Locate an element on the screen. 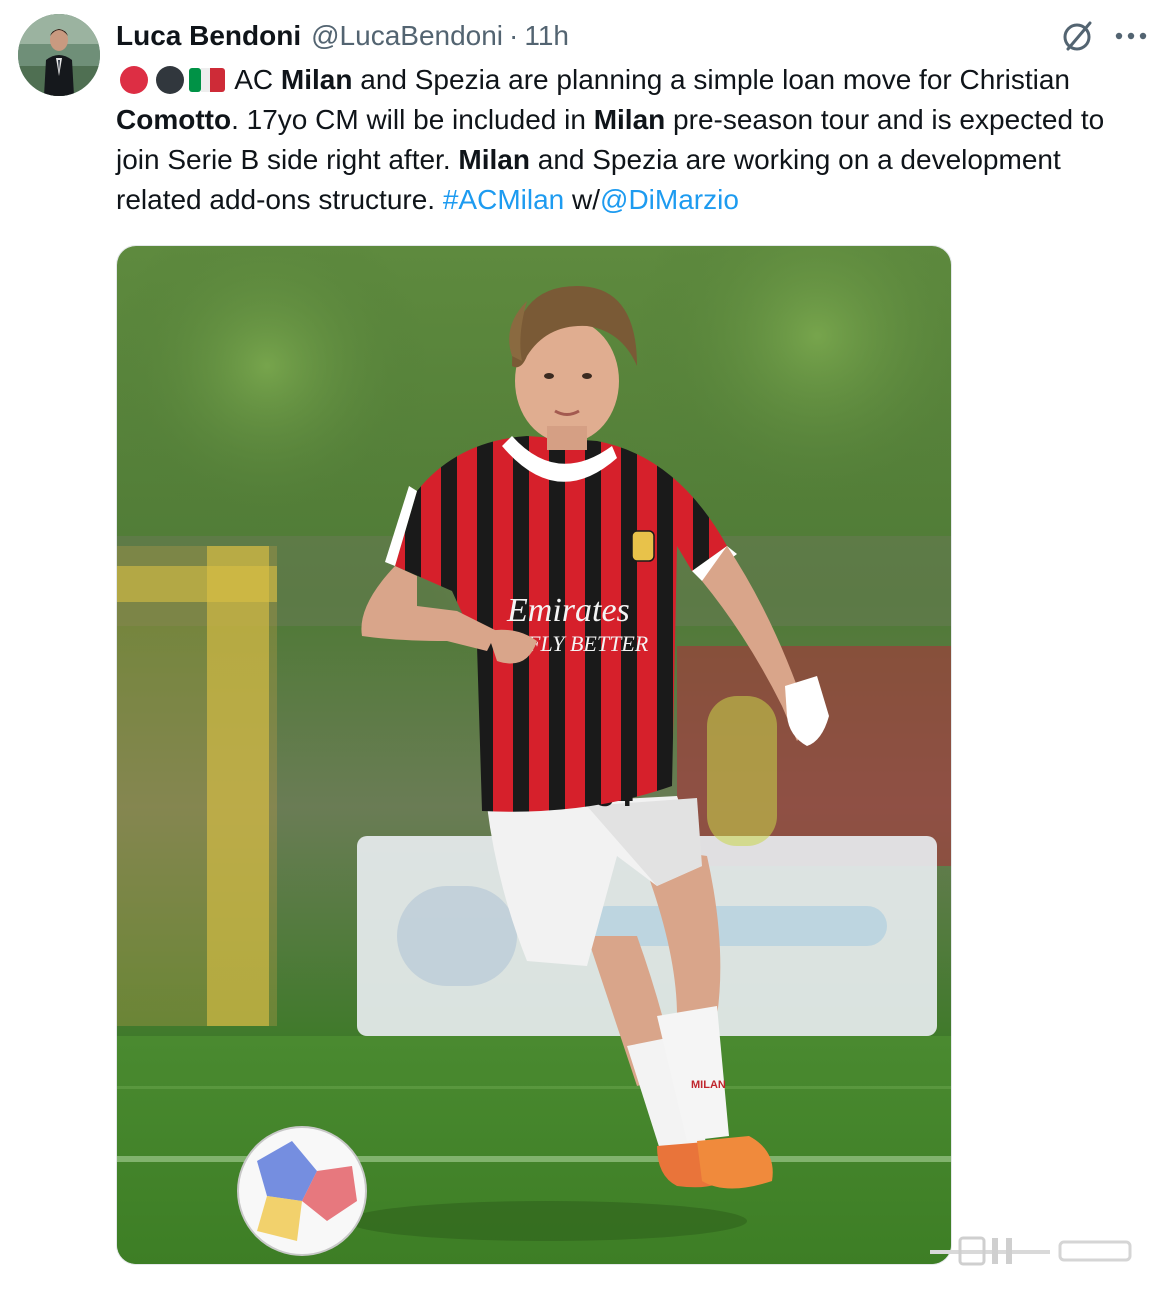 The image size is (1158, 1290). shirt-tagline: FLY BETTER is located at coordinates (587, 643).